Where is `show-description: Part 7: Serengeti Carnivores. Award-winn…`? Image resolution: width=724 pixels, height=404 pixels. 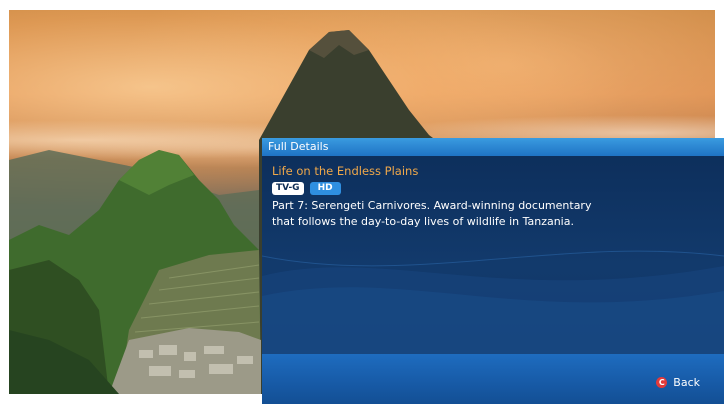
show-description: Part 7: Serengeti Carnivores. Award-winn… is located at coordinates (482, 214).